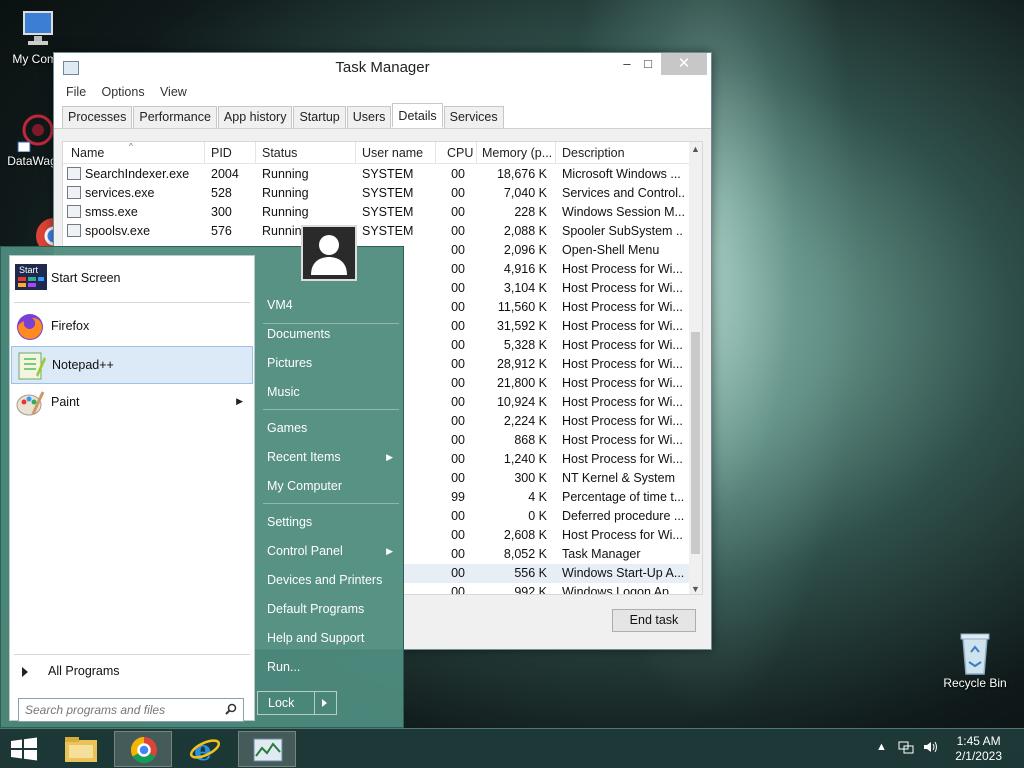  What do you see at coordinates (38, 30) in the screenshot?
I see `computer-icon` at bounding box center [38, 30].